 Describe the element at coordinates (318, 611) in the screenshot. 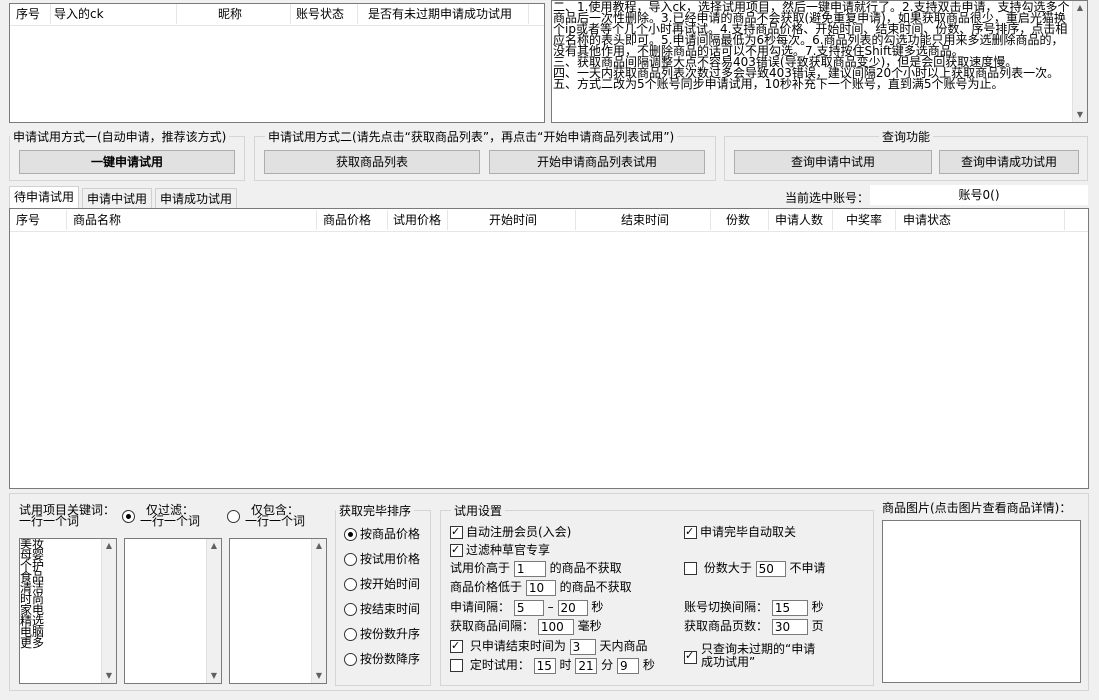

I see `include-only-scrollbar: ▲ ▼` at that location.